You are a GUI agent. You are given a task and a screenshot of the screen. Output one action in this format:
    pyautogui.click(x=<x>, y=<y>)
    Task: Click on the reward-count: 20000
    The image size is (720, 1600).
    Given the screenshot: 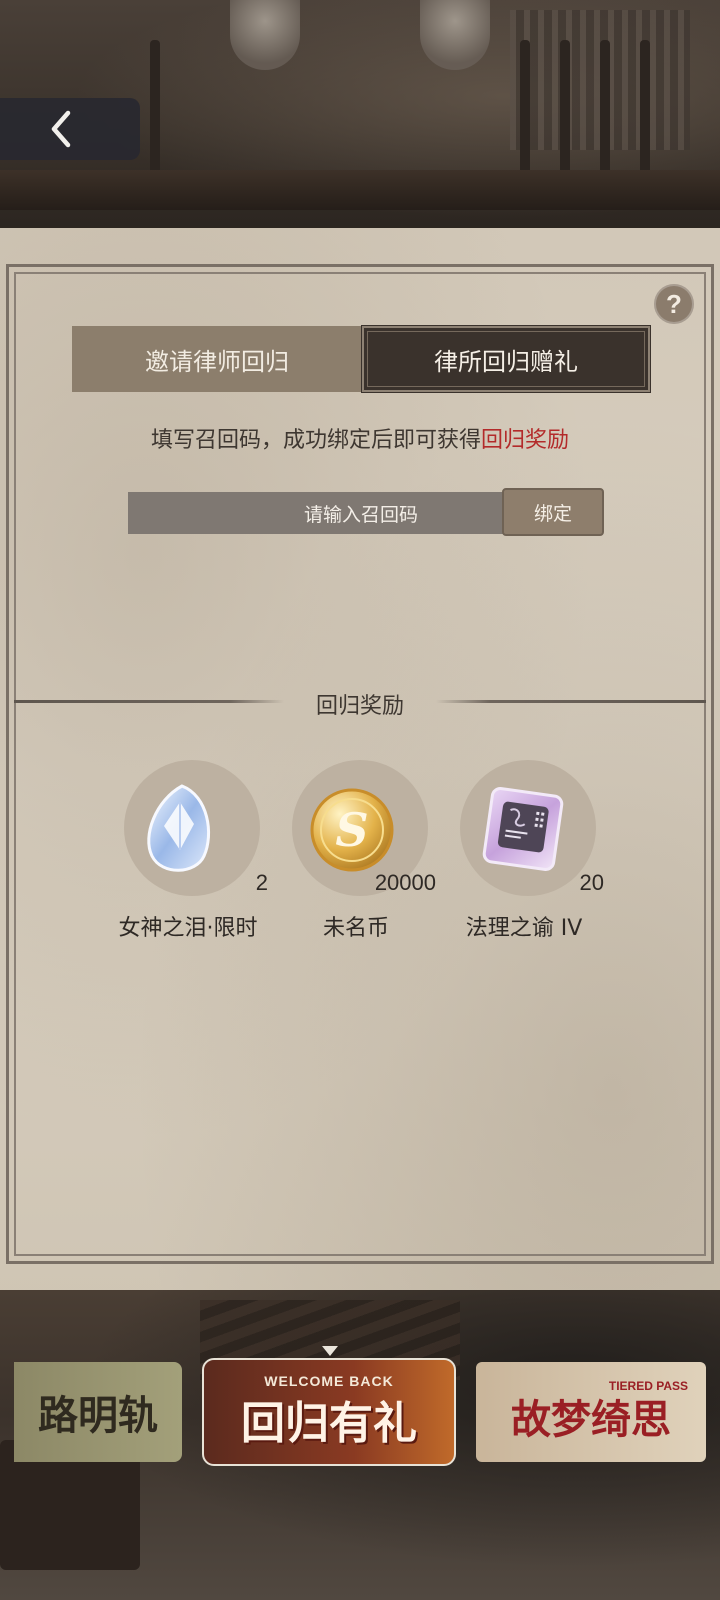 What is the action you would take?
    pyautogui.click(x=405, y=882)
    